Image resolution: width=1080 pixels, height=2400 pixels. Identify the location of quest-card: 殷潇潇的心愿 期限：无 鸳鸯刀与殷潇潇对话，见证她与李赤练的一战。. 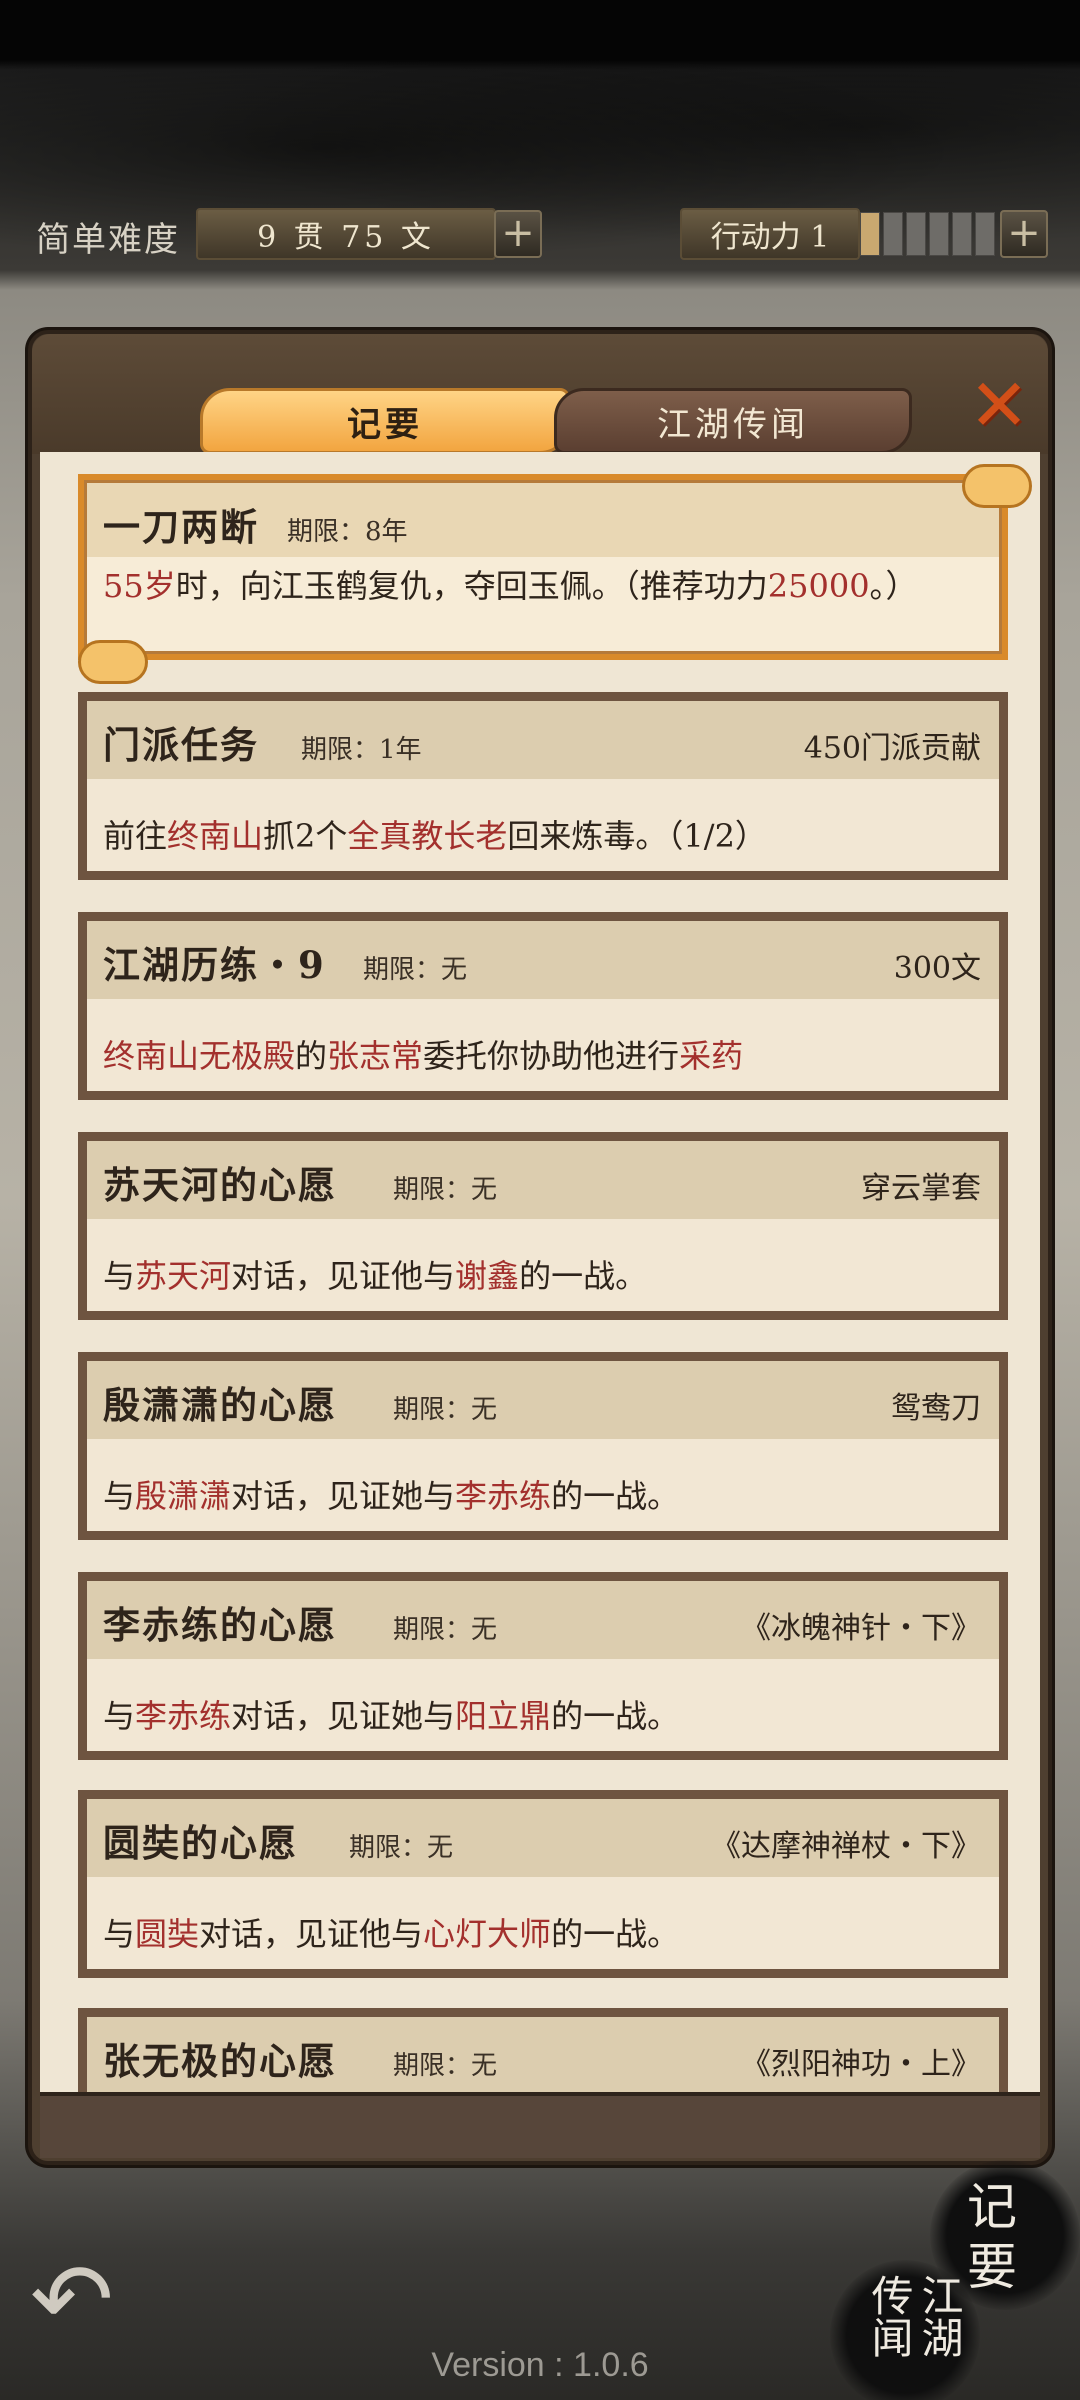
(543, 1446).